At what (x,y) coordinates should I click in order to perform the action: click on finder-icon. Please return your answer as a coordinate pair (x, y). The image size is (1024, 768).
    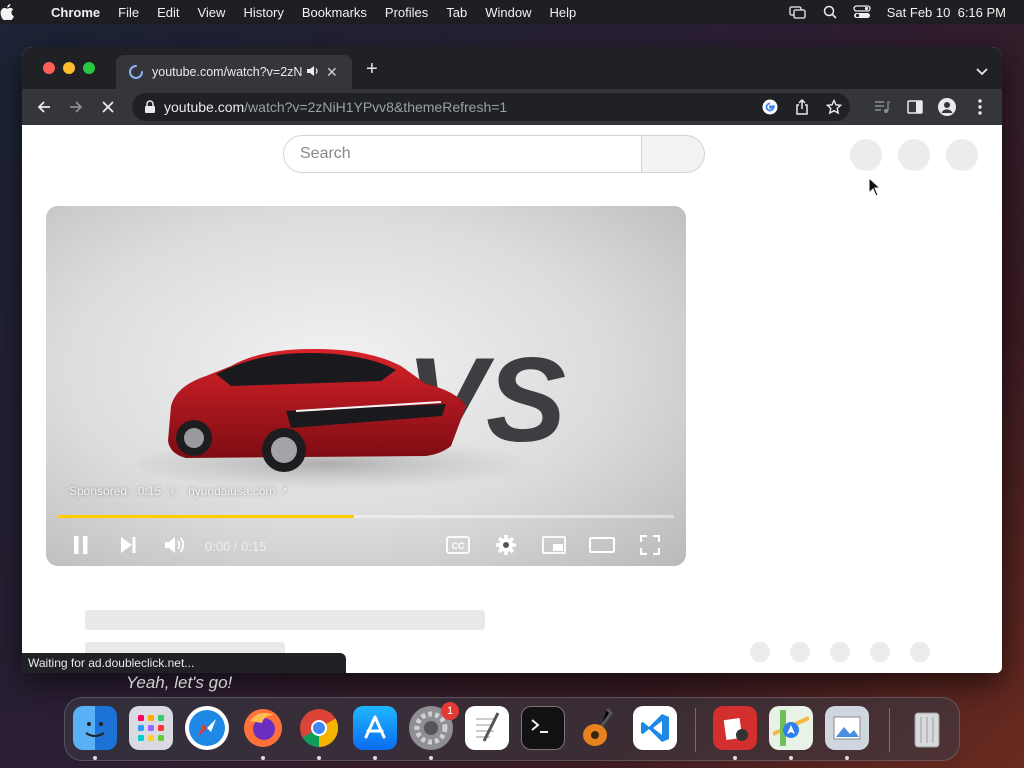
    Looking at the image, I should click on (95, 728).